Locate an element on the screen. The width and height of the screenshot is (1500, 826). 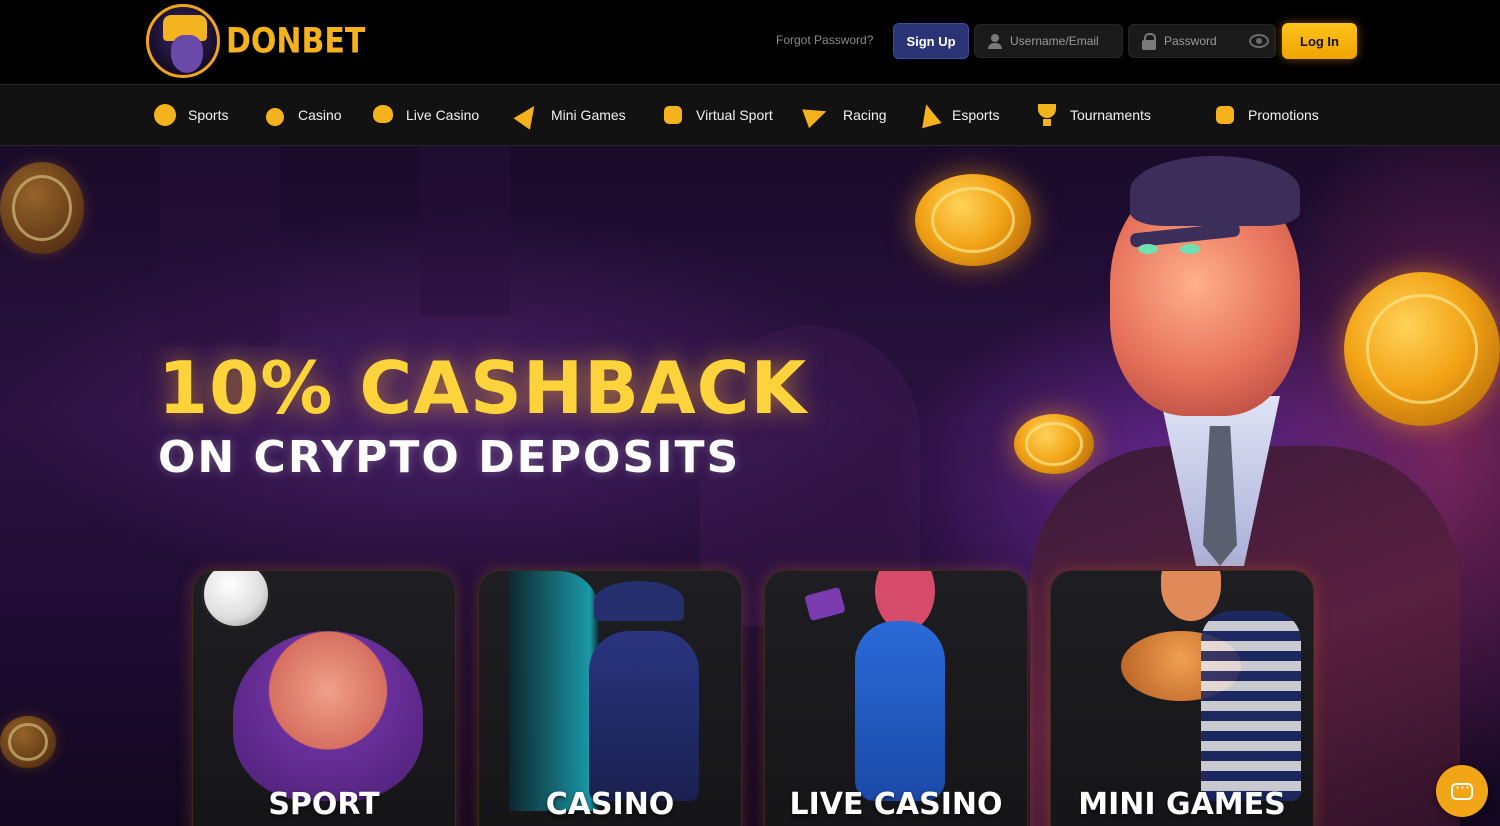
soldier-icon is located at coordinates (929, 115).